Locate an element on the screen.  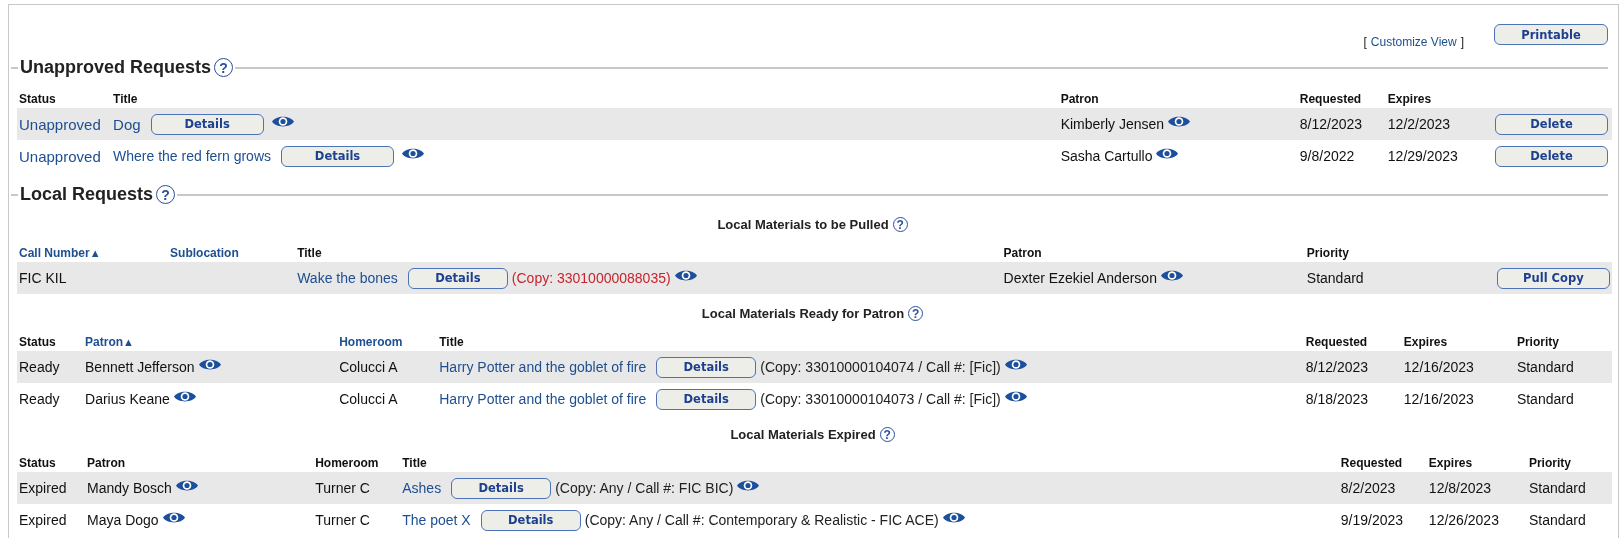
table-cell: 8/18/2023 is located at coordinates (1337, 399).